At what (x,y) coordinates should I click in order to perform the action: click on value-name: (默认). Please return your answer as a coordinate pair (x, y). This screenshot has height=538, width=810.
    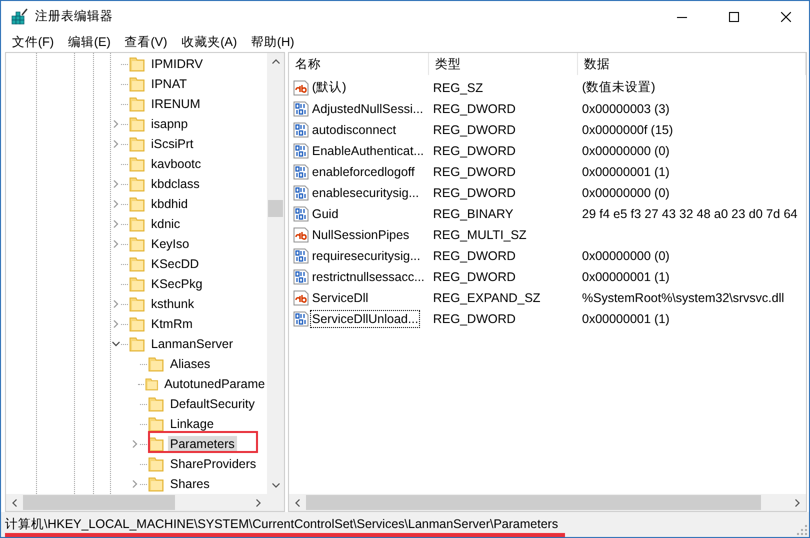
    Looking at the image, I should click on (329, 87).